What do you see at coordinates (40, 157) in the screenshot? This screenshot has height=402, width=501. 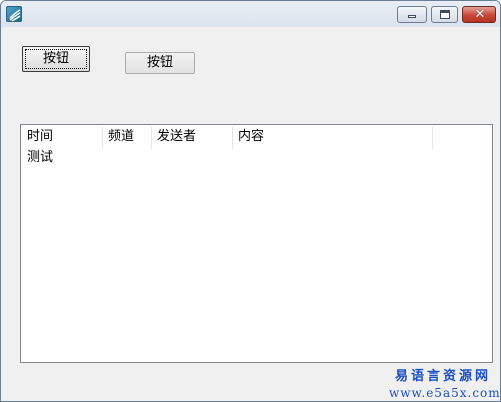 I see `list-cell-time: 测试` at bounding box center [40, 157].